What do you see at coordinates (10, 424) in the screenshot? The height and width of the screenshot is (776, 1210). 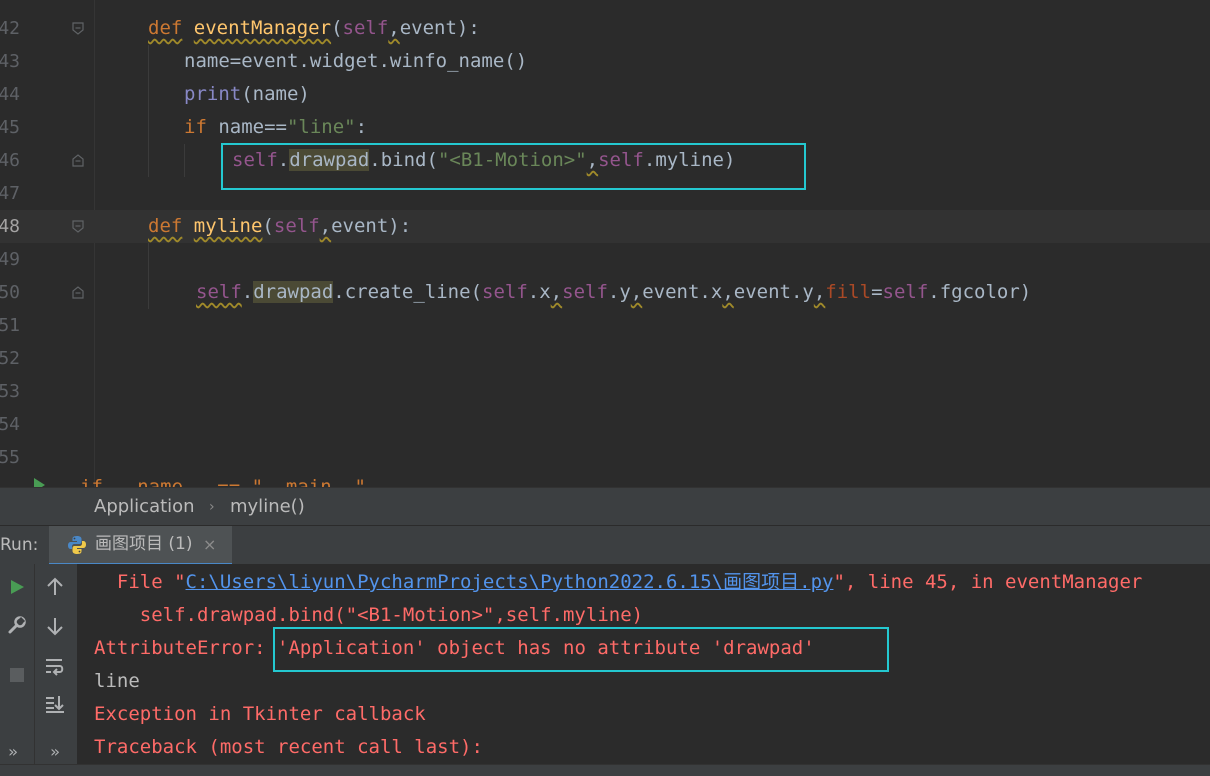 I see `line-number: 54` at bounding box center [10, 424].